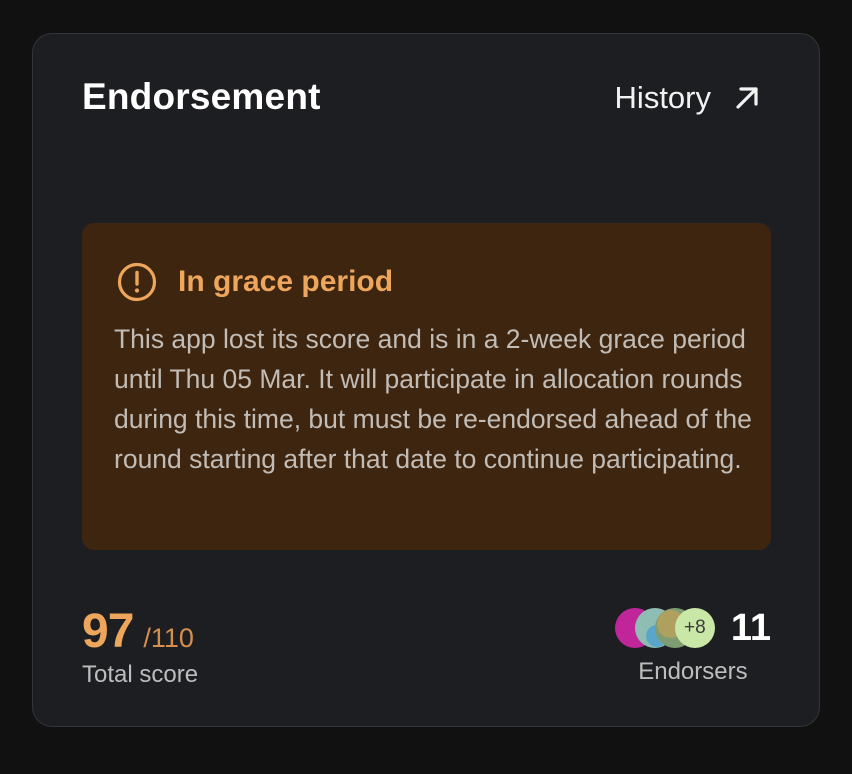 The height and width of the screenshot is (774, 852). What do you see at coordinates (201, 96) in the screenshot?
I see `card-title: Endorsement` at bounding box center [201, 96].